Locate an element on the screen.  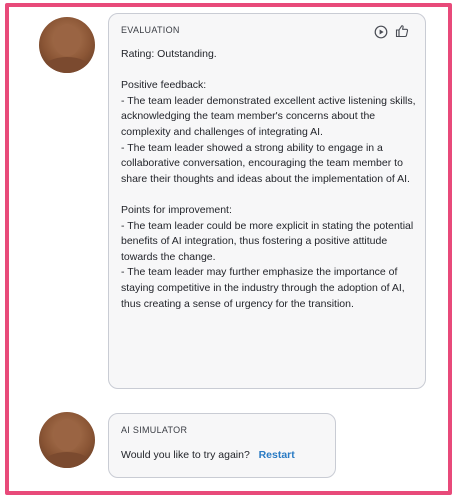
restart-link: Restart is located at coordinates (277, 455).